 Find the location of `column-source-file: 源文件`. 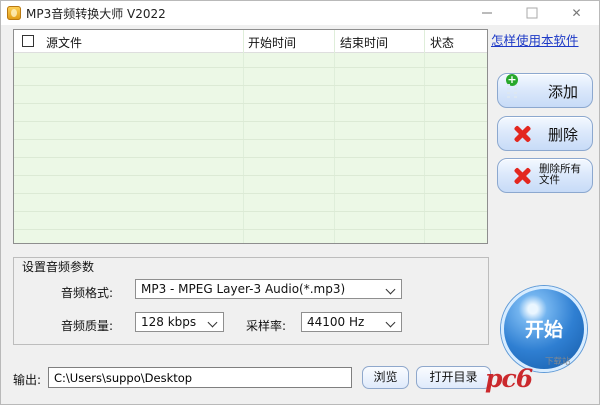

column-source-file: 源文件 is located at coordinates (64, 42).